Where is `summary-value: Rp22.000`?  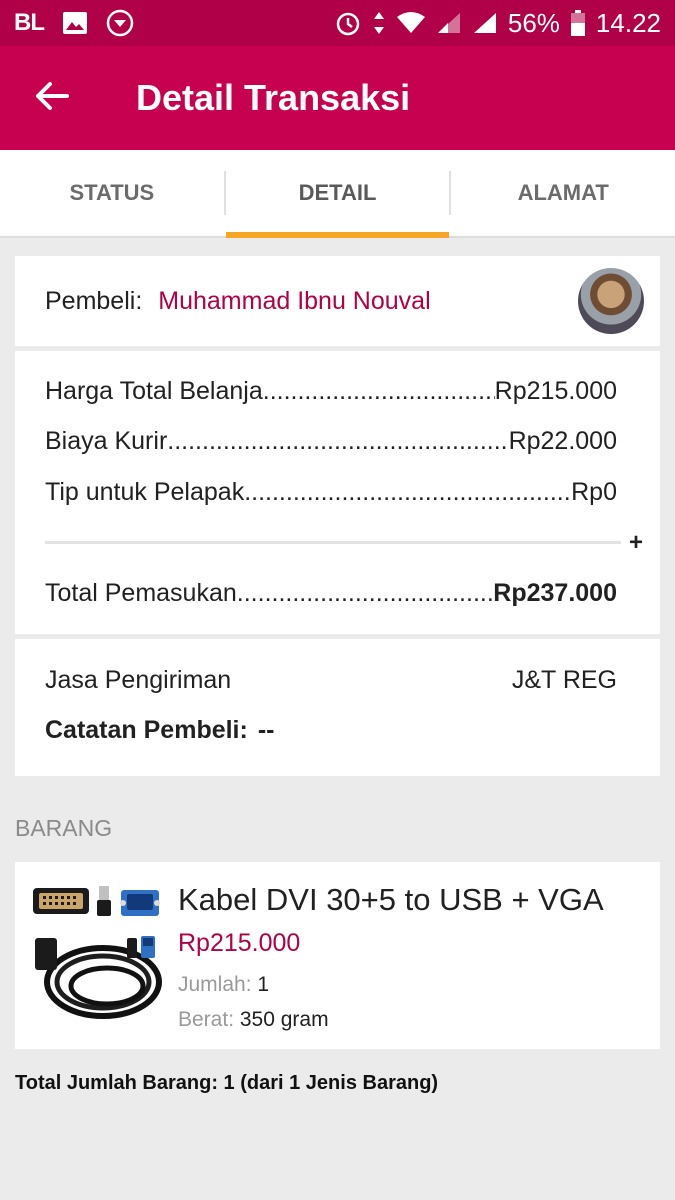 summary-value: Rp22.000 is located at coordinates (562, 441).